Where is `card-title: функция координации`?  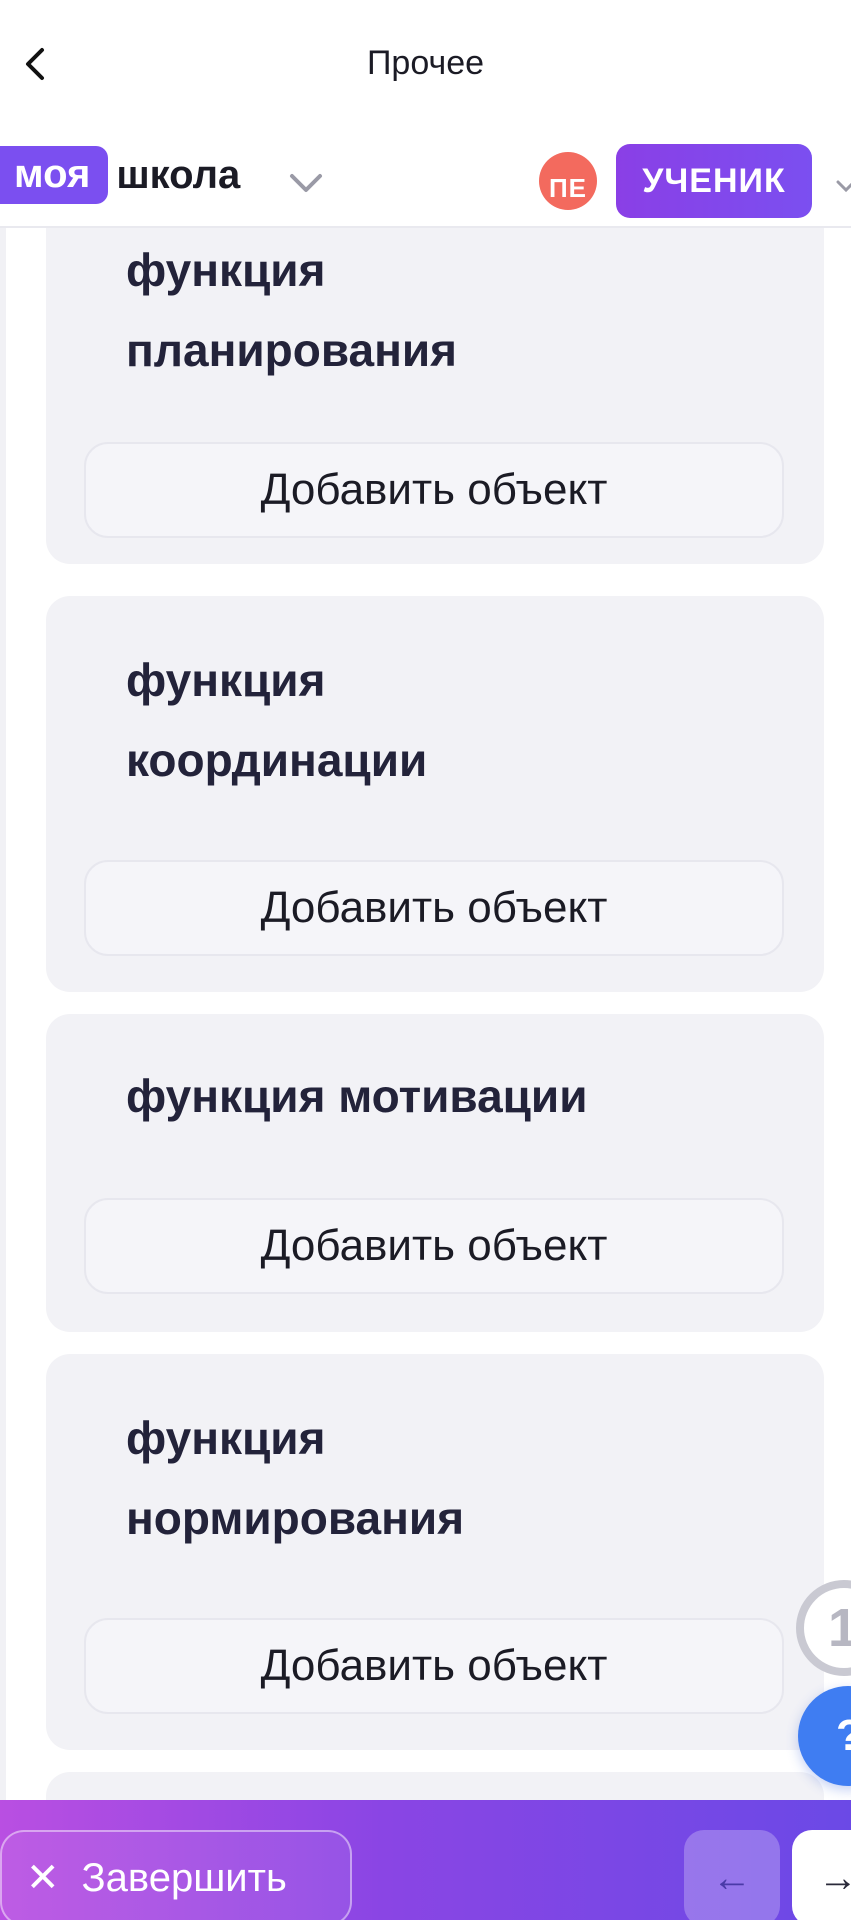 card-title: функция координации is located at coordinates (277, 720).